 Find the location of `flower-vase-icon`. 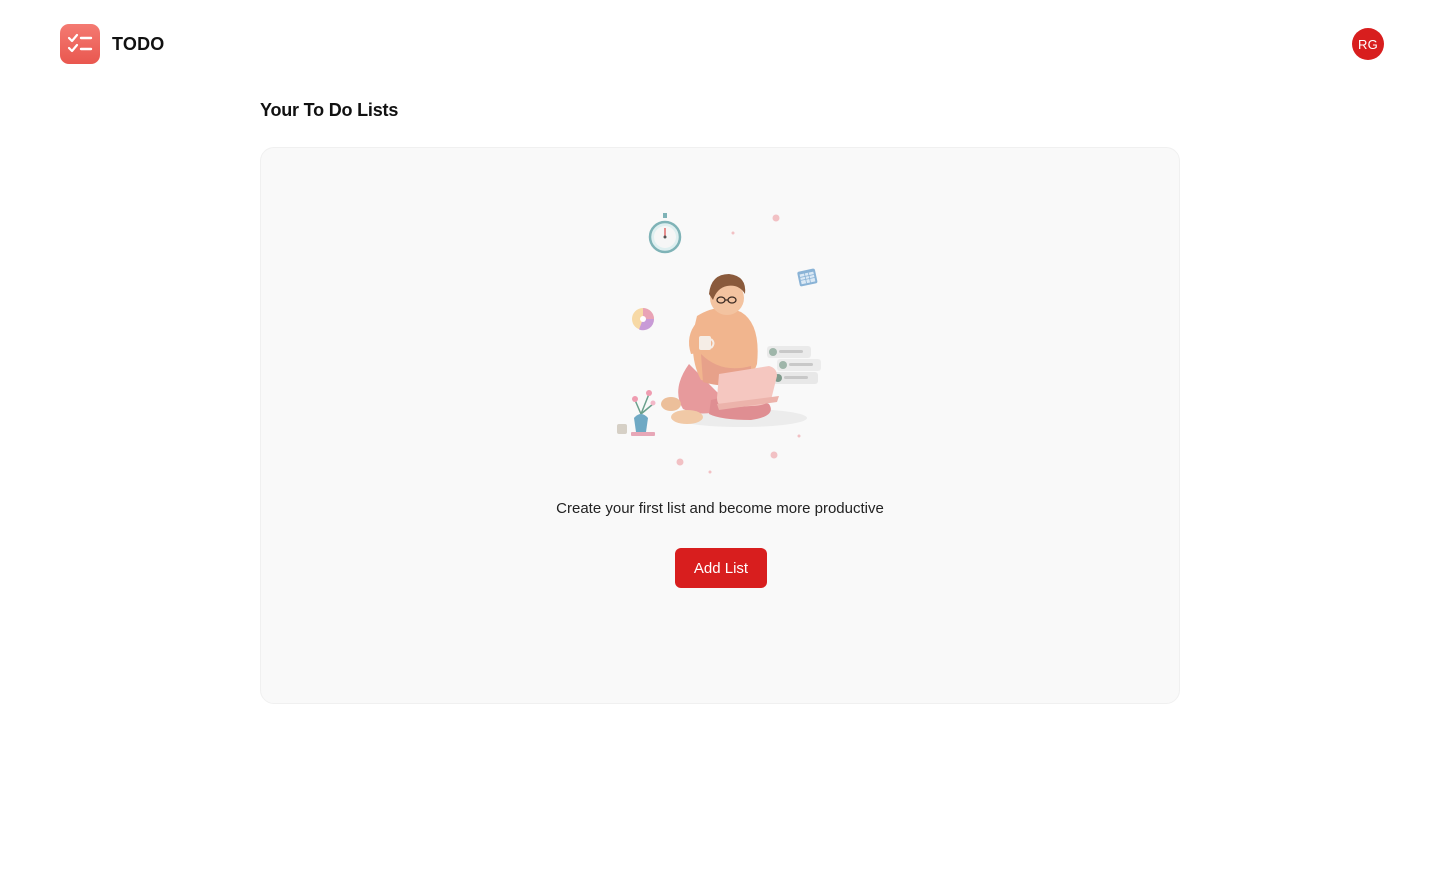

flower-vase-icon is located at coordinates (636, 413).